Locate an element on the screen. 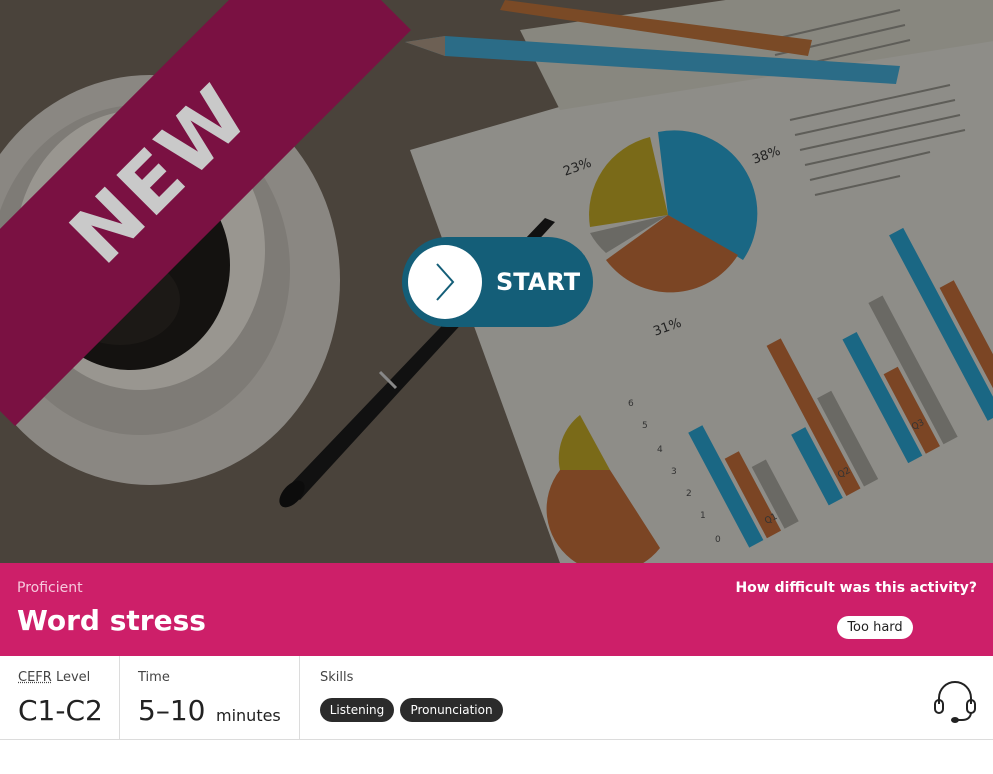 The width and height of the screenshot is (993, 774). axis-tick: 1 is located at coordinates (703, 516).